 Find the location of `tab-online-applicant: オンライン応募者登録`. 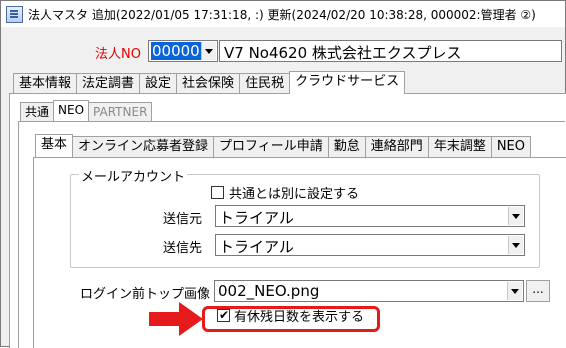

tab-online-applicant: オンライン応募者登録 is located at coordinates (143, 146).